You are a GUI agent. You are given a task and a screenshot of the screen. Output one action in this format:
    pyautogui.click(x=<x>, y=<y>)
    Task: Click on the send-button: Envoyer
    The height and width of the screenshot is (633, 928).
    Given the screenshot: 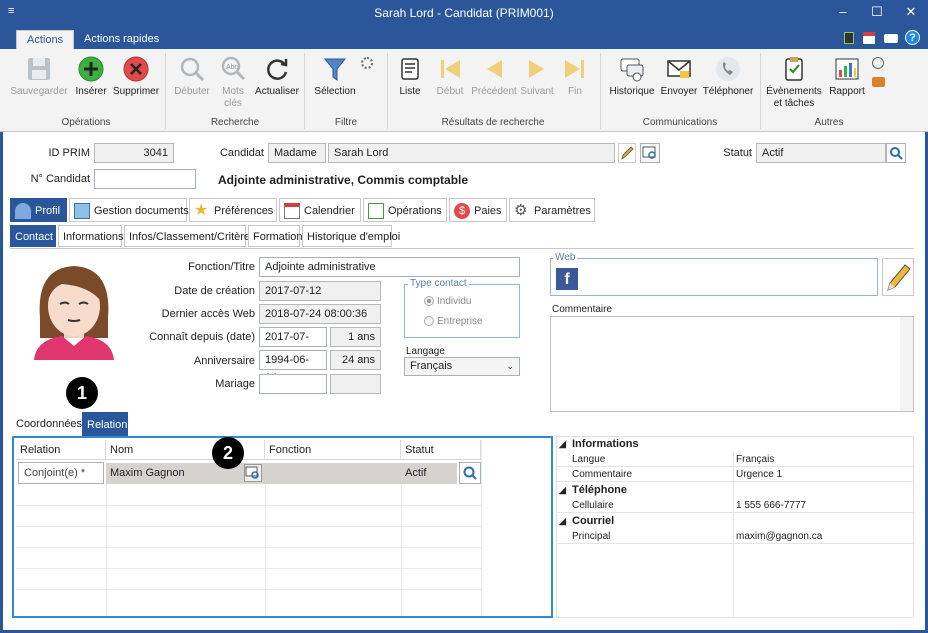 What is the action you would take?
    pyautogui.click(x=679, y=76)
    